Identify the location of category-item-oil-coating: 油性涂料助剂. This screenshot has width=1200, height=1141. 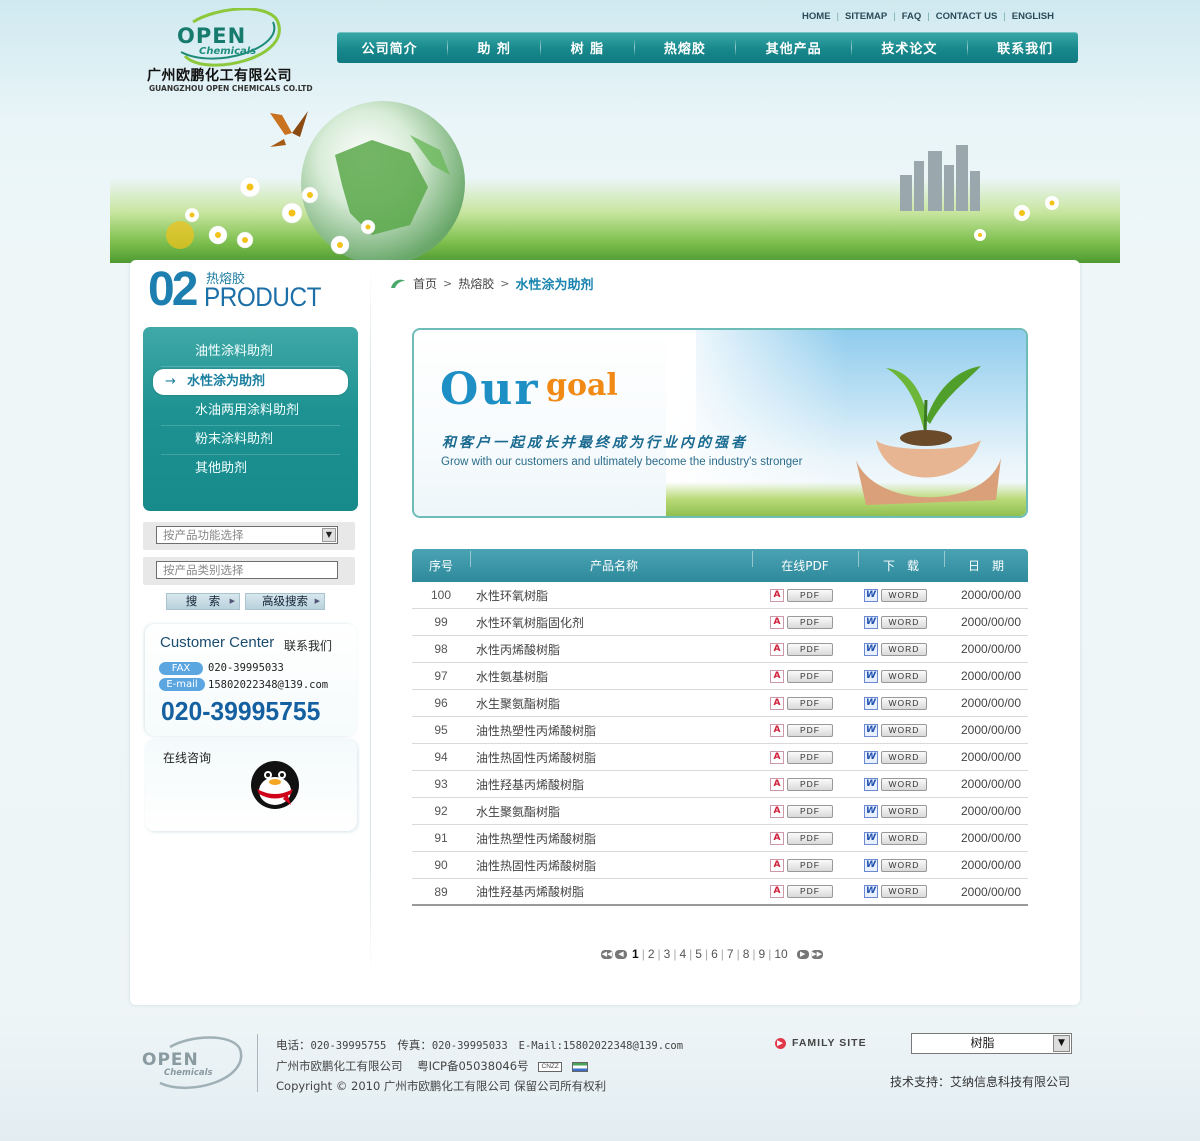
(250, 352).